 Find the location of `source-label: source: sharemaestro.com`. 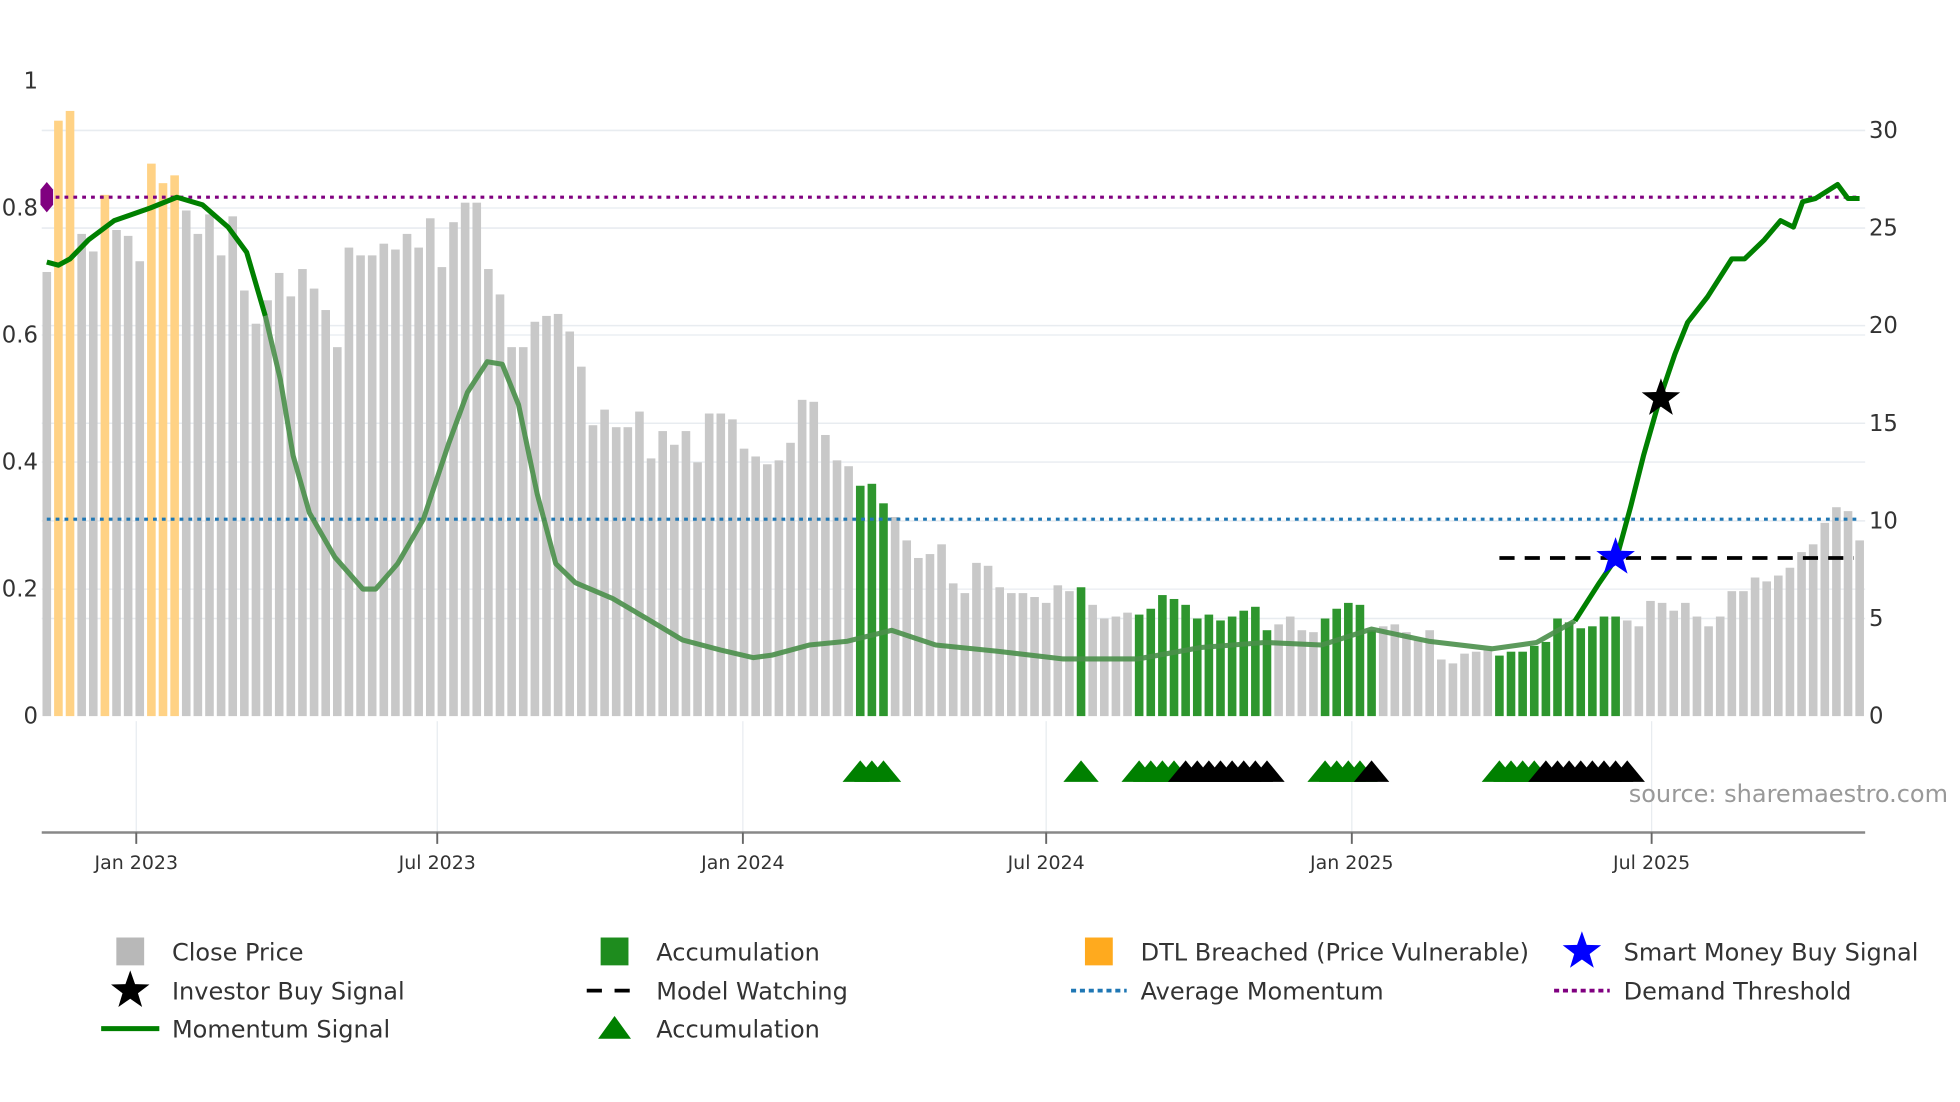

source-label: source: sharemaestro.com is located at coordinates (1788, 794).